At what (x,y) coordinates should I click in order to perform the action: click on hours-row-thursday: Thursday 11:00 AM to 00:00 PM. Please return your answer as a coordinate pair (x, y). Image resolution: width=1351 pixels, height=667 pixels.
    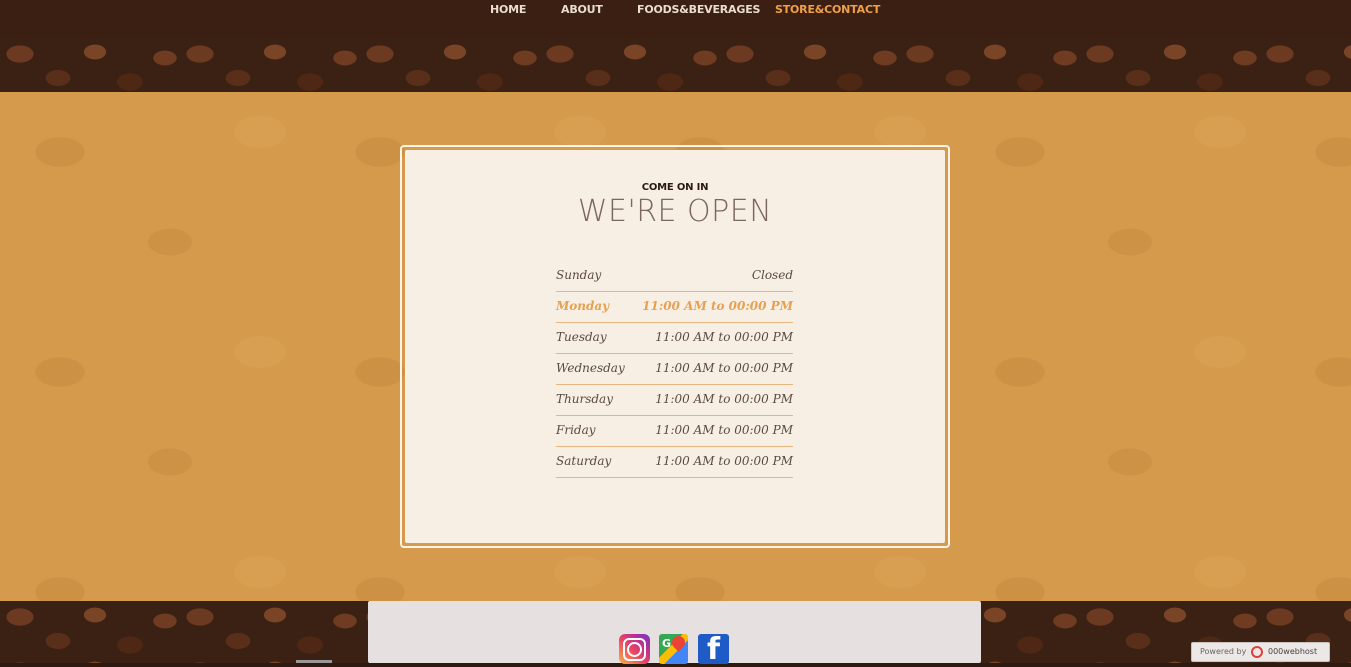
    Looking at the image, I should click on (674, 400).